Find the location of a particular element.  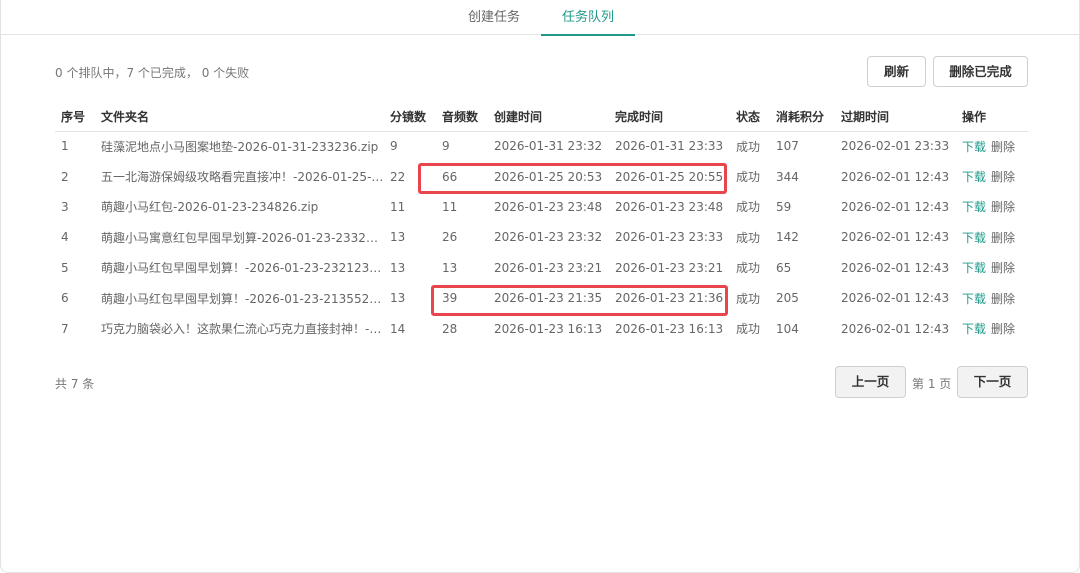

cell-created: 2026-01-25 20:53 is located at coordinates (548, 176).